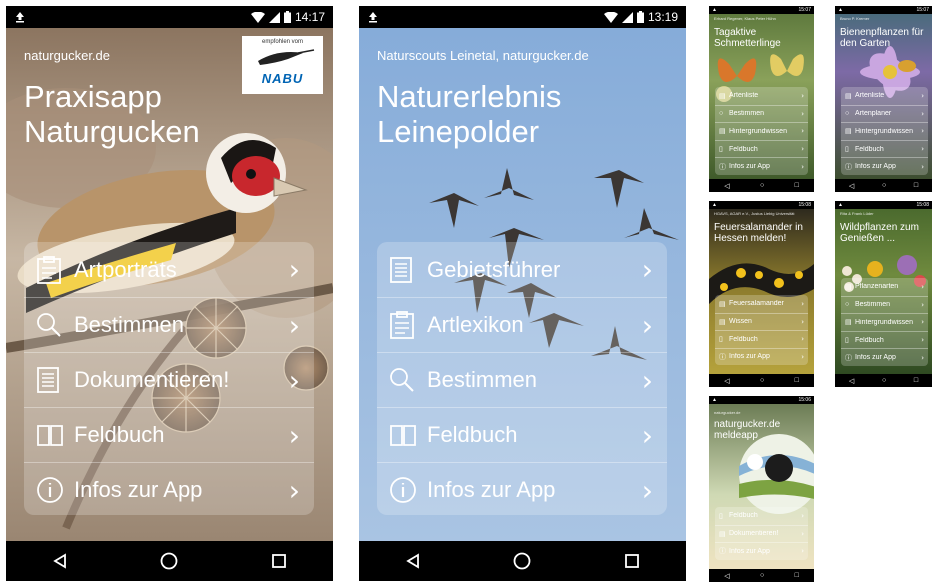 The width and height of the screenshot is (932, 583). Describe the element at coordinates (522, 269) in the screenshot. I see `menu-item-gebietsfuehrer: Gebietsführer ›` at that location.